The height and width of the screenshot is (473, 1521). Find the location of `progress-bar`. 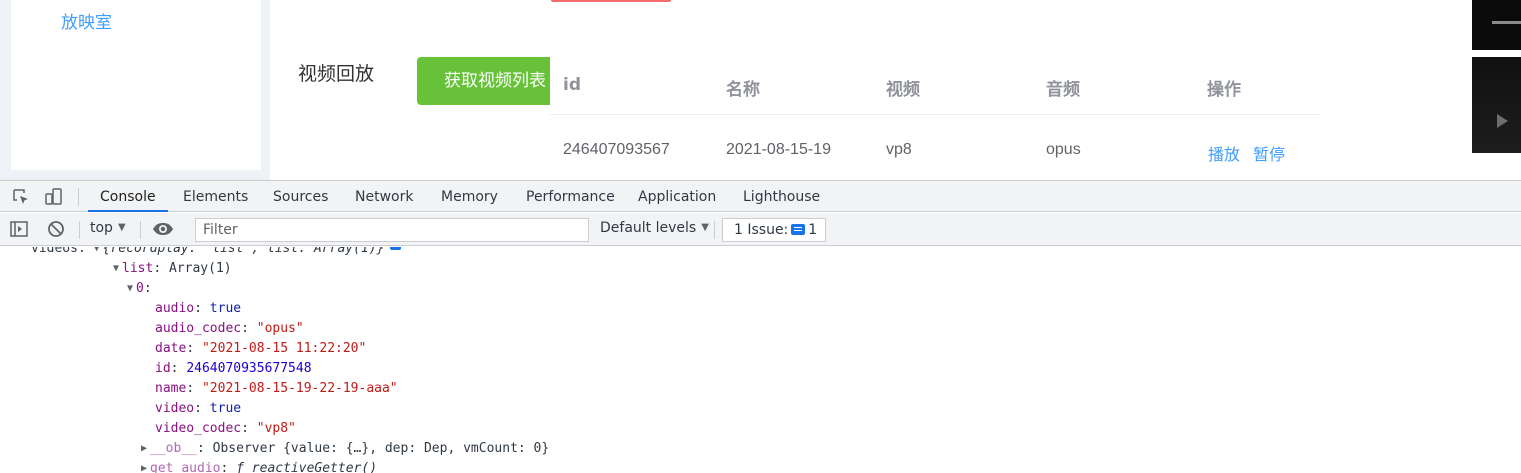

progress-bar is located at coordinates (1506, 22).